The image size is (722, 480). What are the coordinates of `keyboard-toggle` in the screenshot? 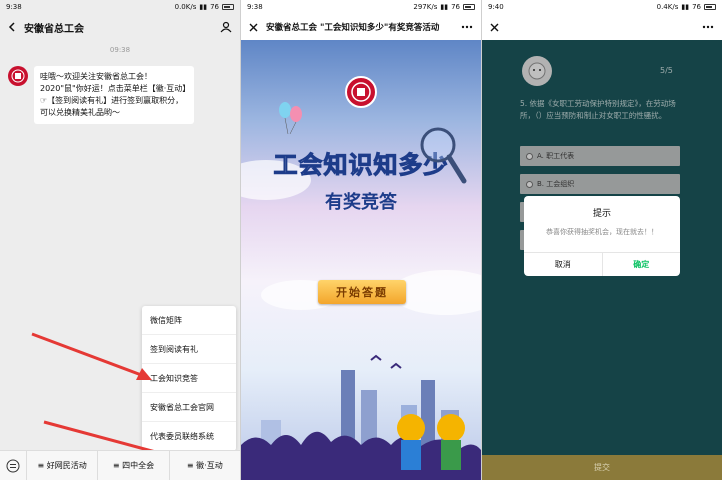 It's located at (13, 466).